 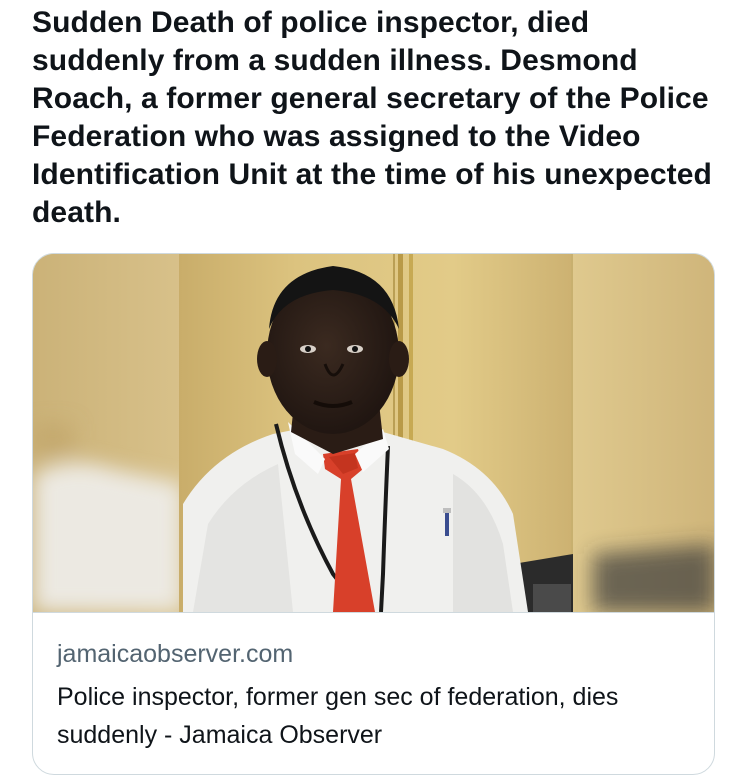 What do you see at coordinates (373, 612) in the screenshot?
I see `card-divider` at bounding box center [373, 612].